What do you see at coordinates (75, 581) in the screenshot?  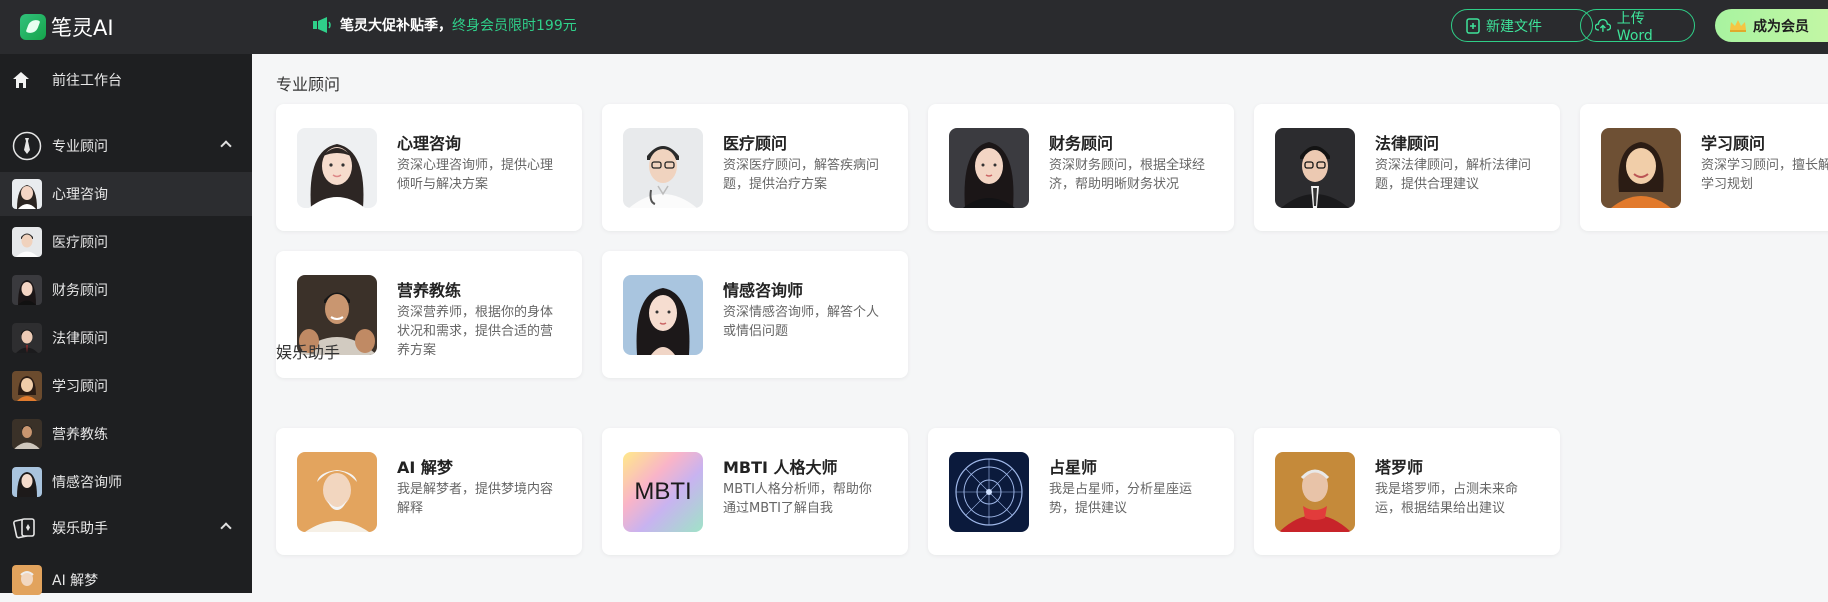 I see `sidebar-item-label: AI 解梦` at bounding box center [75, 581].